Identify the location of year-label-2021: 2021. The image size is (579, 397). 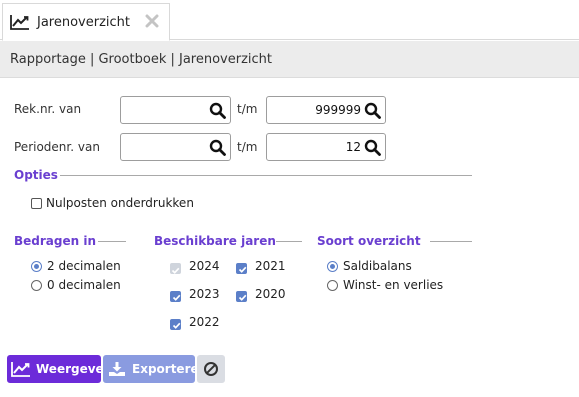
(270, 266).